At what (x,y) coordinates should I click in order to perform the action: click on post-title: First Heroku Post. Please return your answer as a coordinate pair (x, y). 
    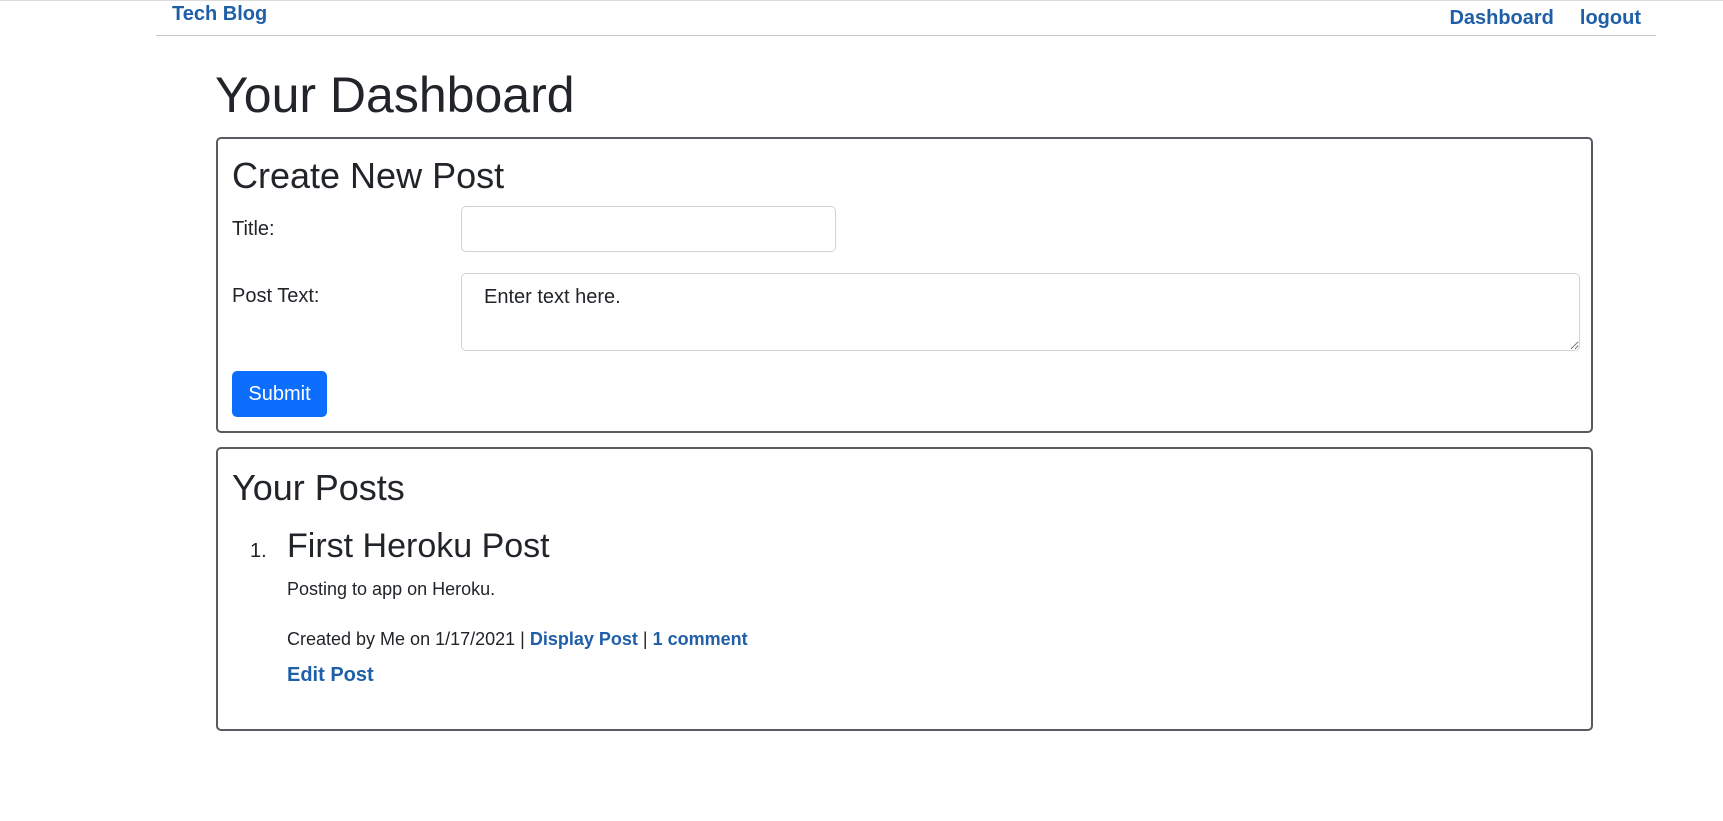
    Looking at the image, I should click on (418, 546).